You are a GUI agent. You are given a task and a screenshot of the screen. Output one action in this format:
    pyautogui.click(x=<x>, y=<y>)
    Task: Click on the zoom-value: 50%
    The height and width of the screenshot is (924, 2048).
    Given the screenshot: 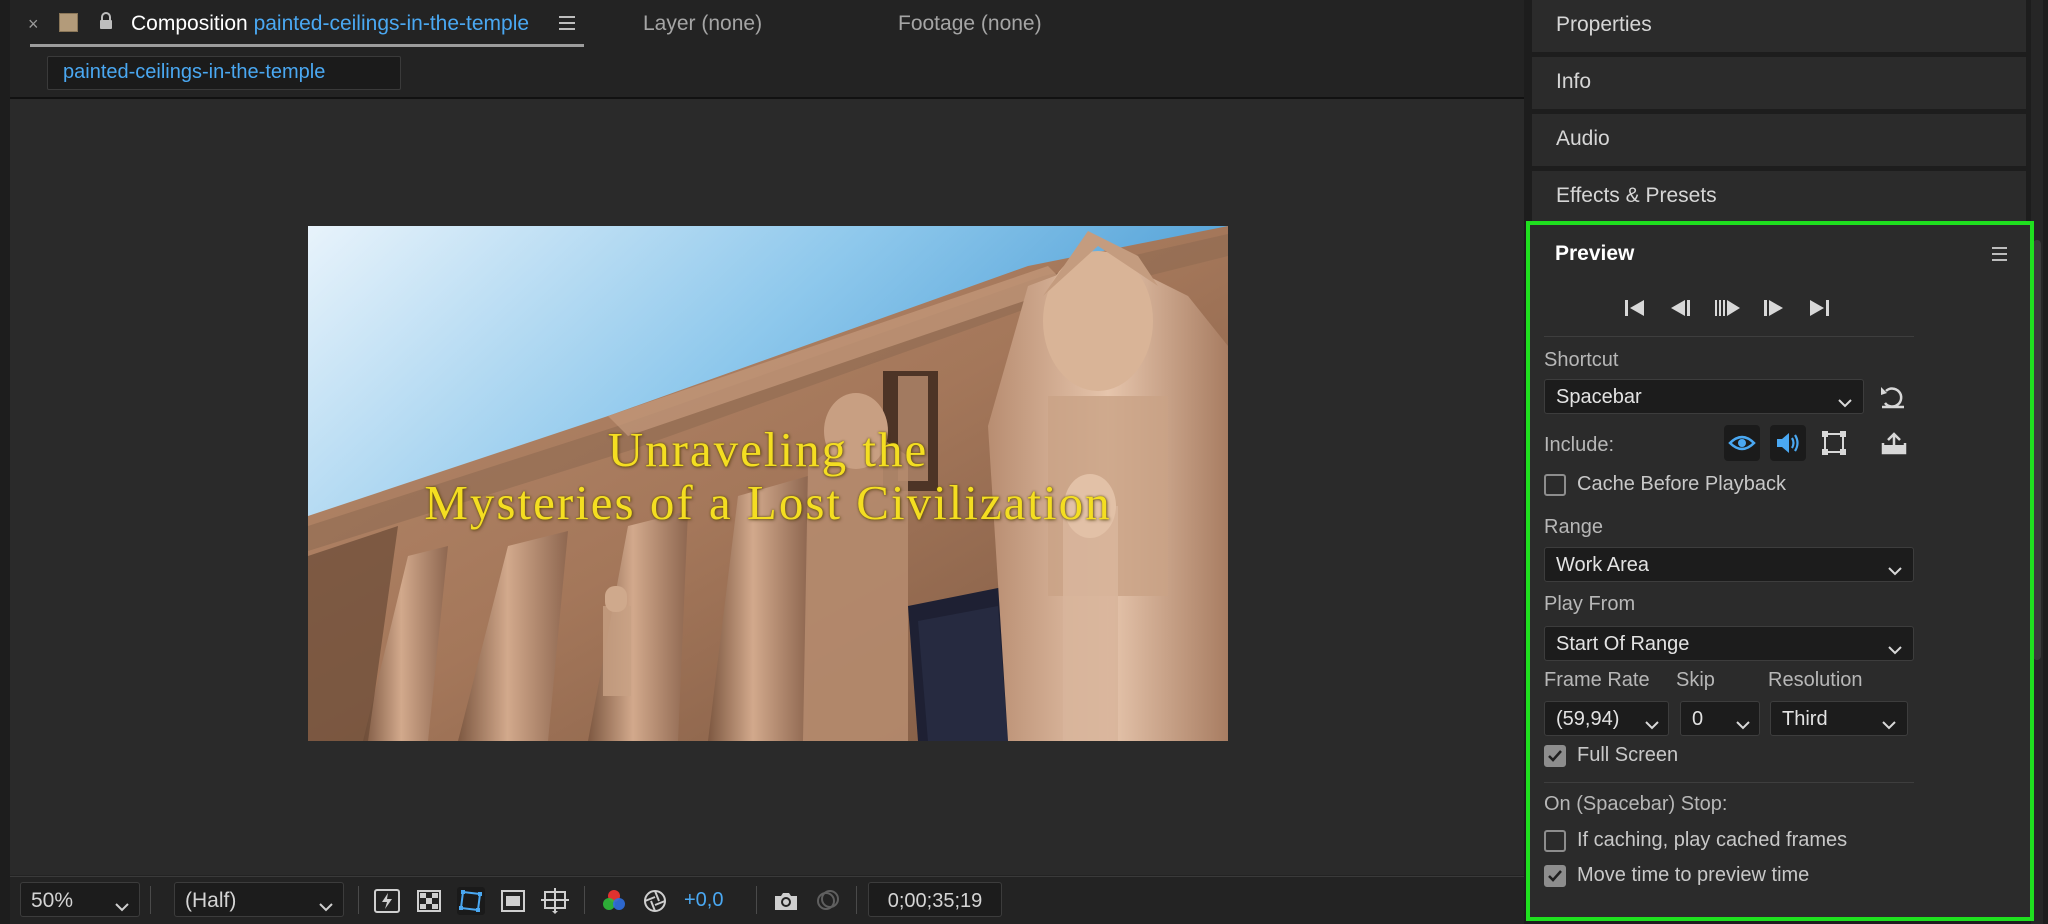 What is the action you would take?
    pyautogui.click(x=52, y=900)
    